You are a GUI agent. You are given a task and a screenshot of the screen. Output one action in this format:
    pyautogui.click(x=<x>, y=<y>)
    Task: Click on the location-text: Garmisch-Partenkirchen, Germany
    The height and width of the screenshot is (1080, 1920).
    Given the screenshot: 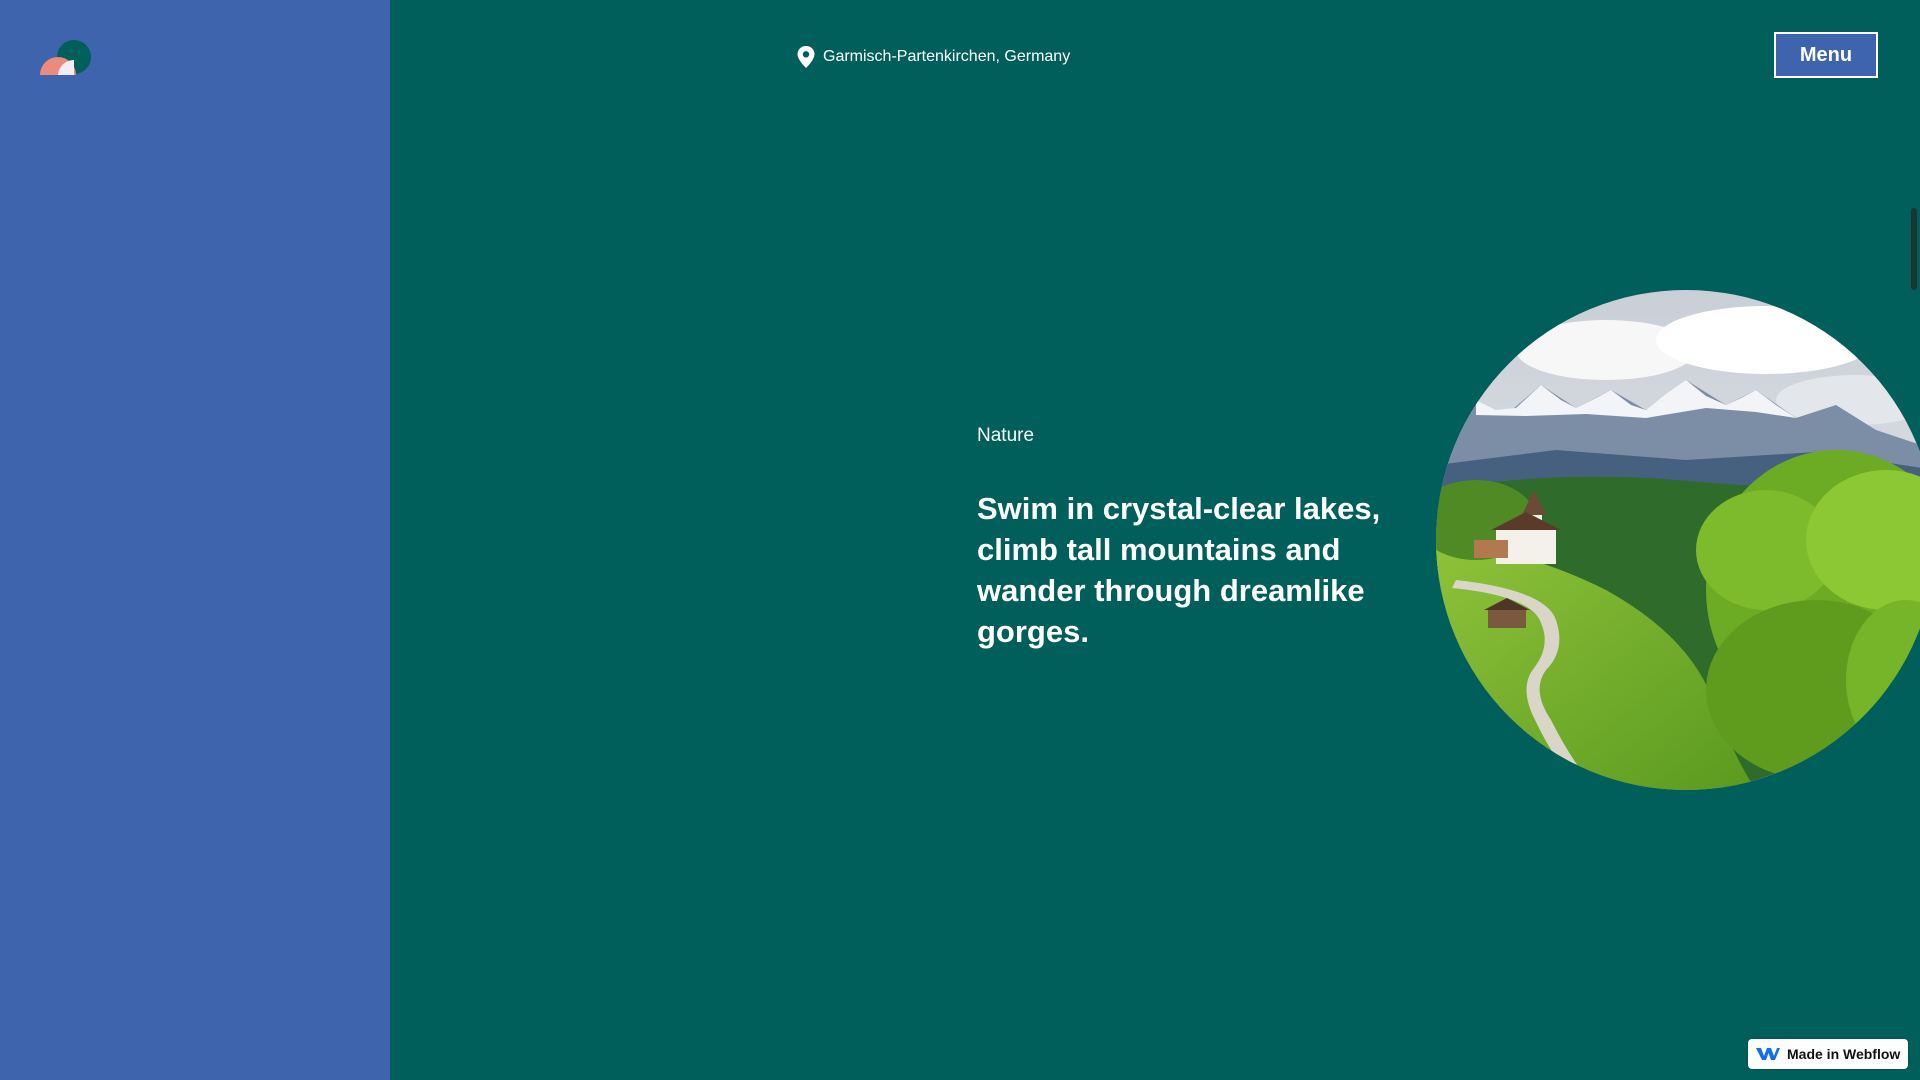 What is the action you would take?
    pyautogui.click(x=947, y=56)
    